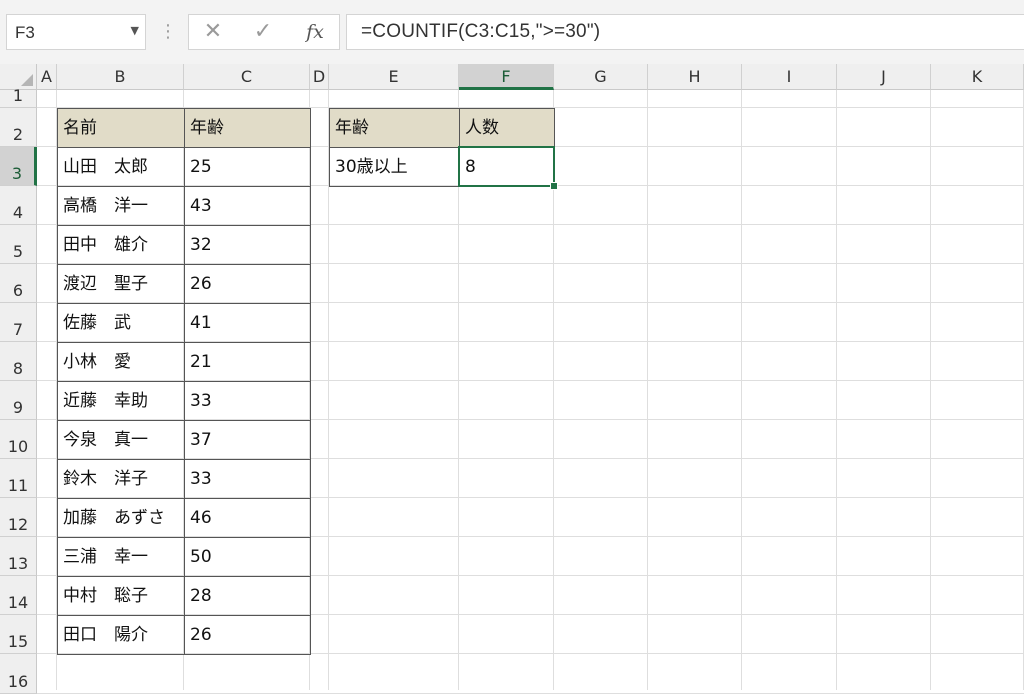 The height and width of the screenshot is (694, 1024). What do you see at coordinates (121, 479) in the screenshot?
I see `name-cell: 鈴木 洋子` at bounding box center [121, 479].